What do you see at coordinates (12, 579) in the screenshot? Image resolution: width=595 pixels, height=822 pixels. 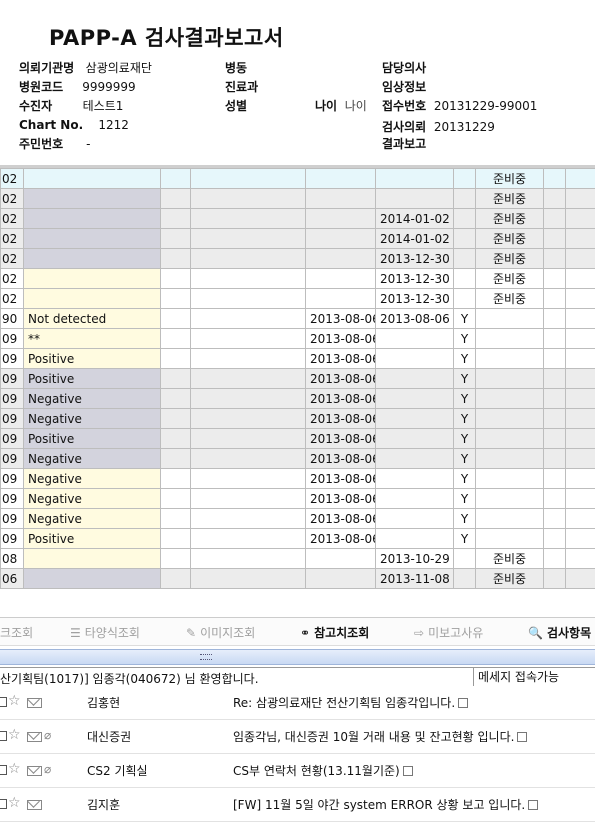 I see `cell-code: 06` at bounding box center [12, 579].